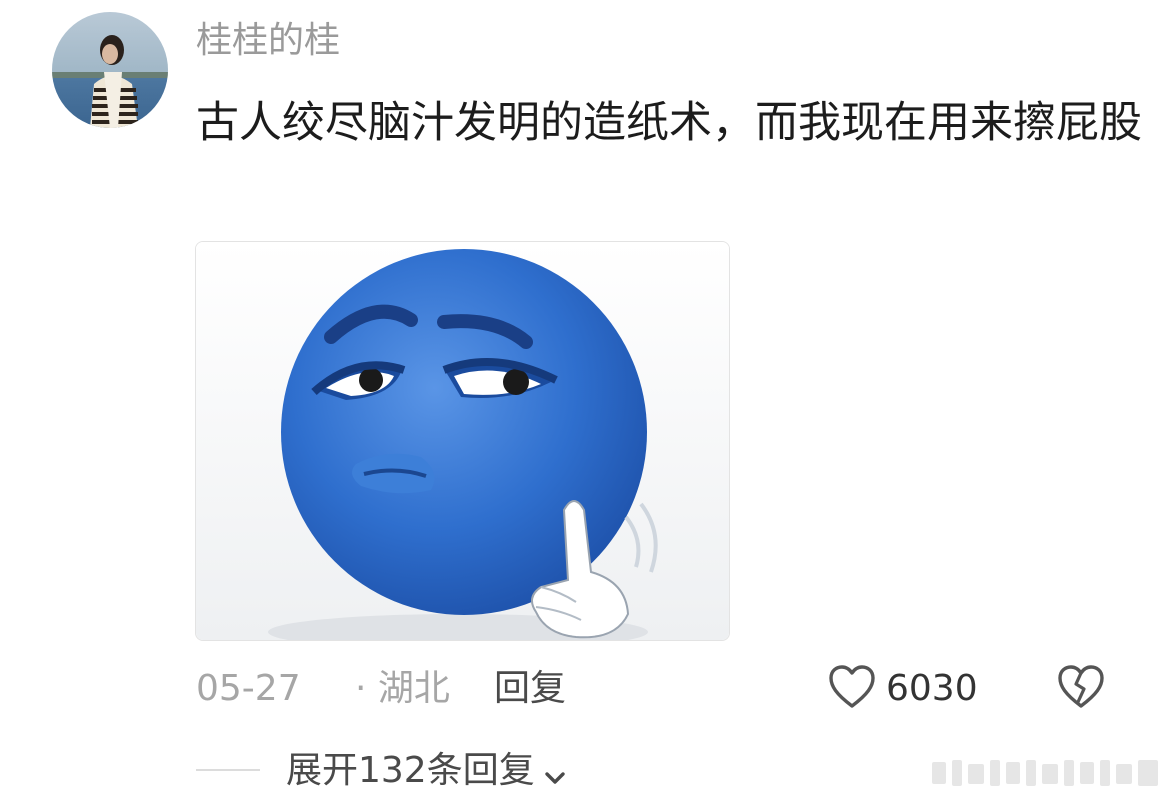 This screenshot has width=1170, height=806. I want to click on replies-divider, so click(228, 770).